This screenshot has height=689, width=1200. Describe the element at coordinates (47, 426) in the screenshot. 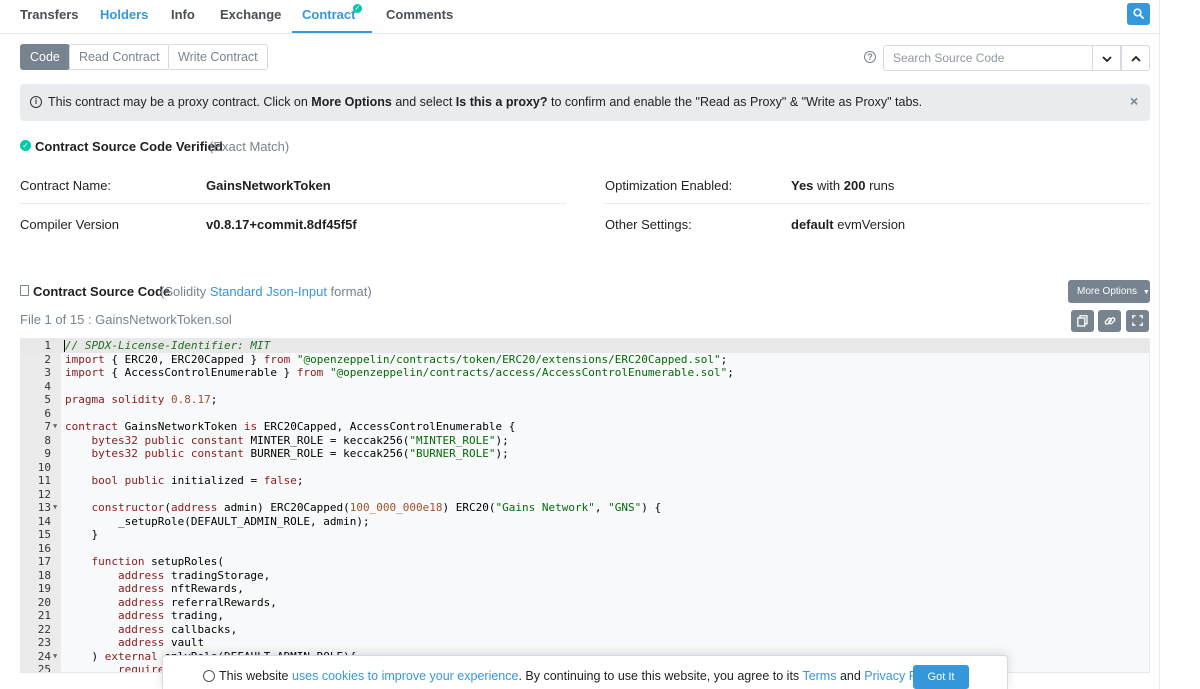

I see `line-number: 7` at that location.